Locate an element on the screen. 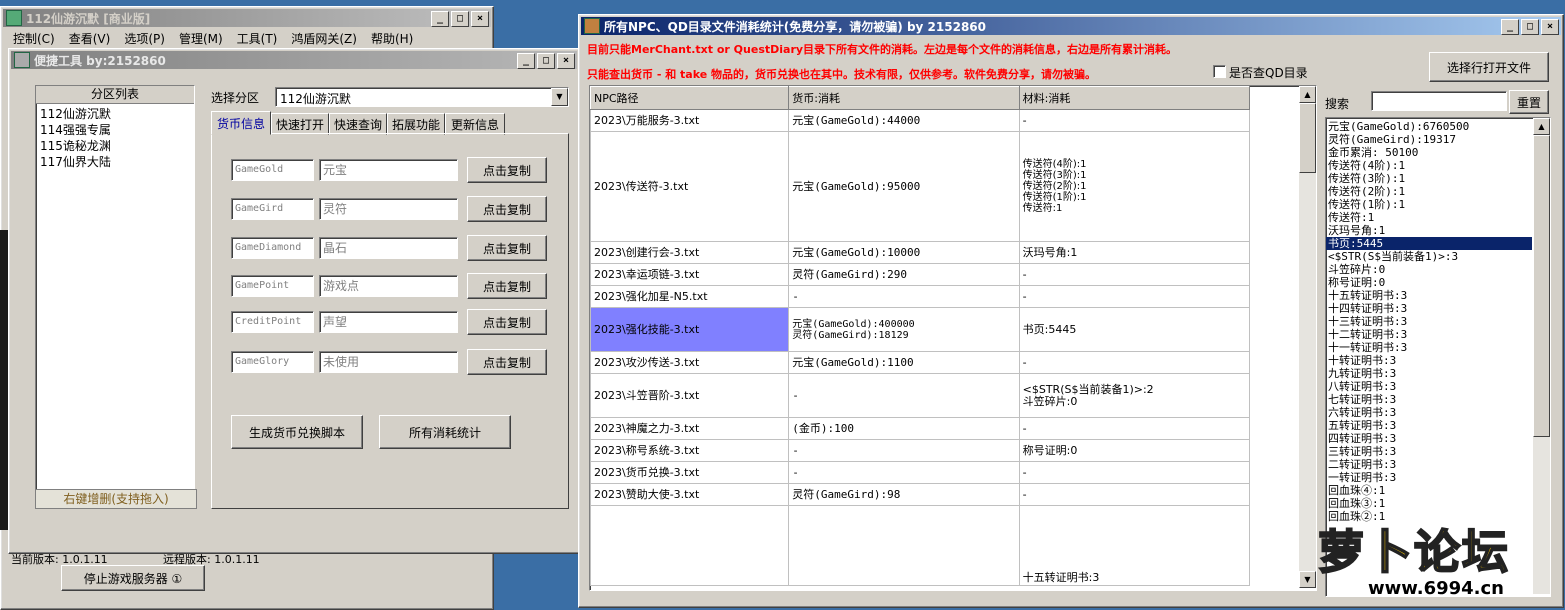  minimize-button: _ is located at coordinates (440, 19).